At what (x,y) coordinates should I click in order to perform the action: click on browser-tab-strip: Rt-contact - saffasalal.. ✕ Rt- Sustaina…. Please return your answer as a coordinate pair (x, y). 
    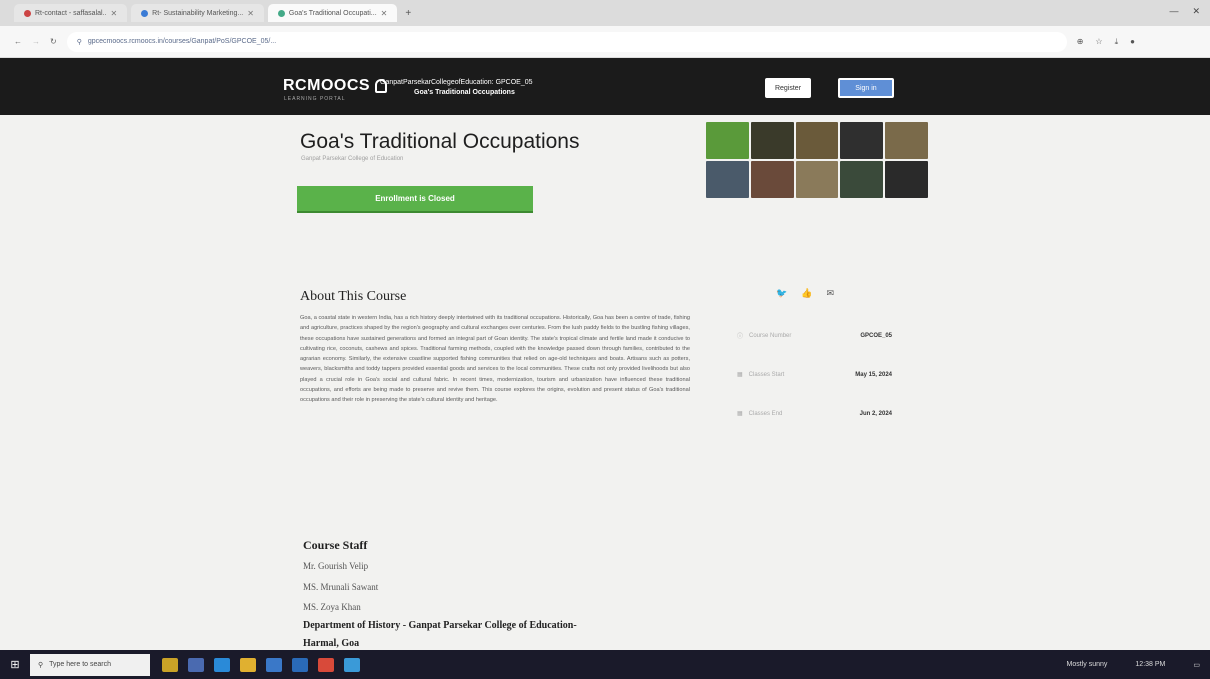
    Looking at the image, I should click on (605, 13).